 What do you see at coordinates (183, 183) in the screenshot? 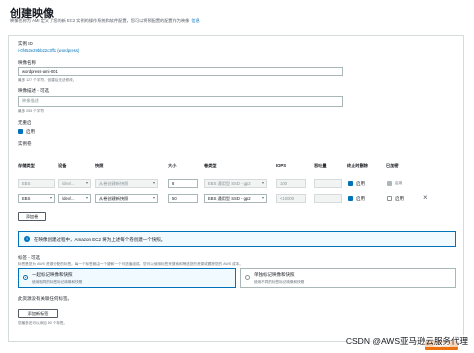
I see `row1-size: 8` at bounding box center [183, 183].